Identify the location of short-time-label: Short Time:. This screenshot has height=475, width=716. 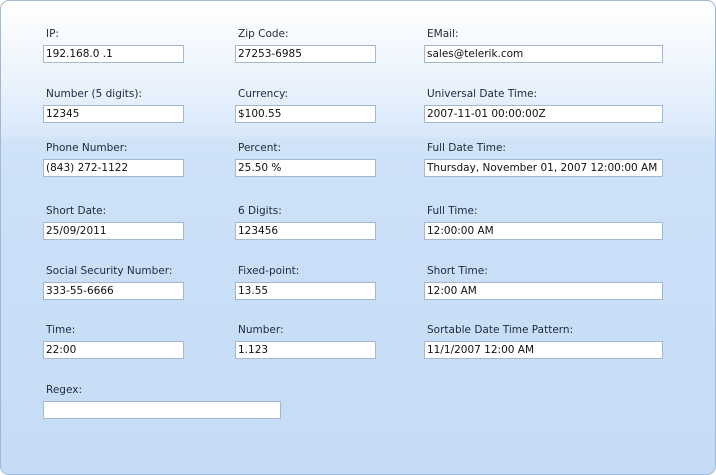
(457, 271).